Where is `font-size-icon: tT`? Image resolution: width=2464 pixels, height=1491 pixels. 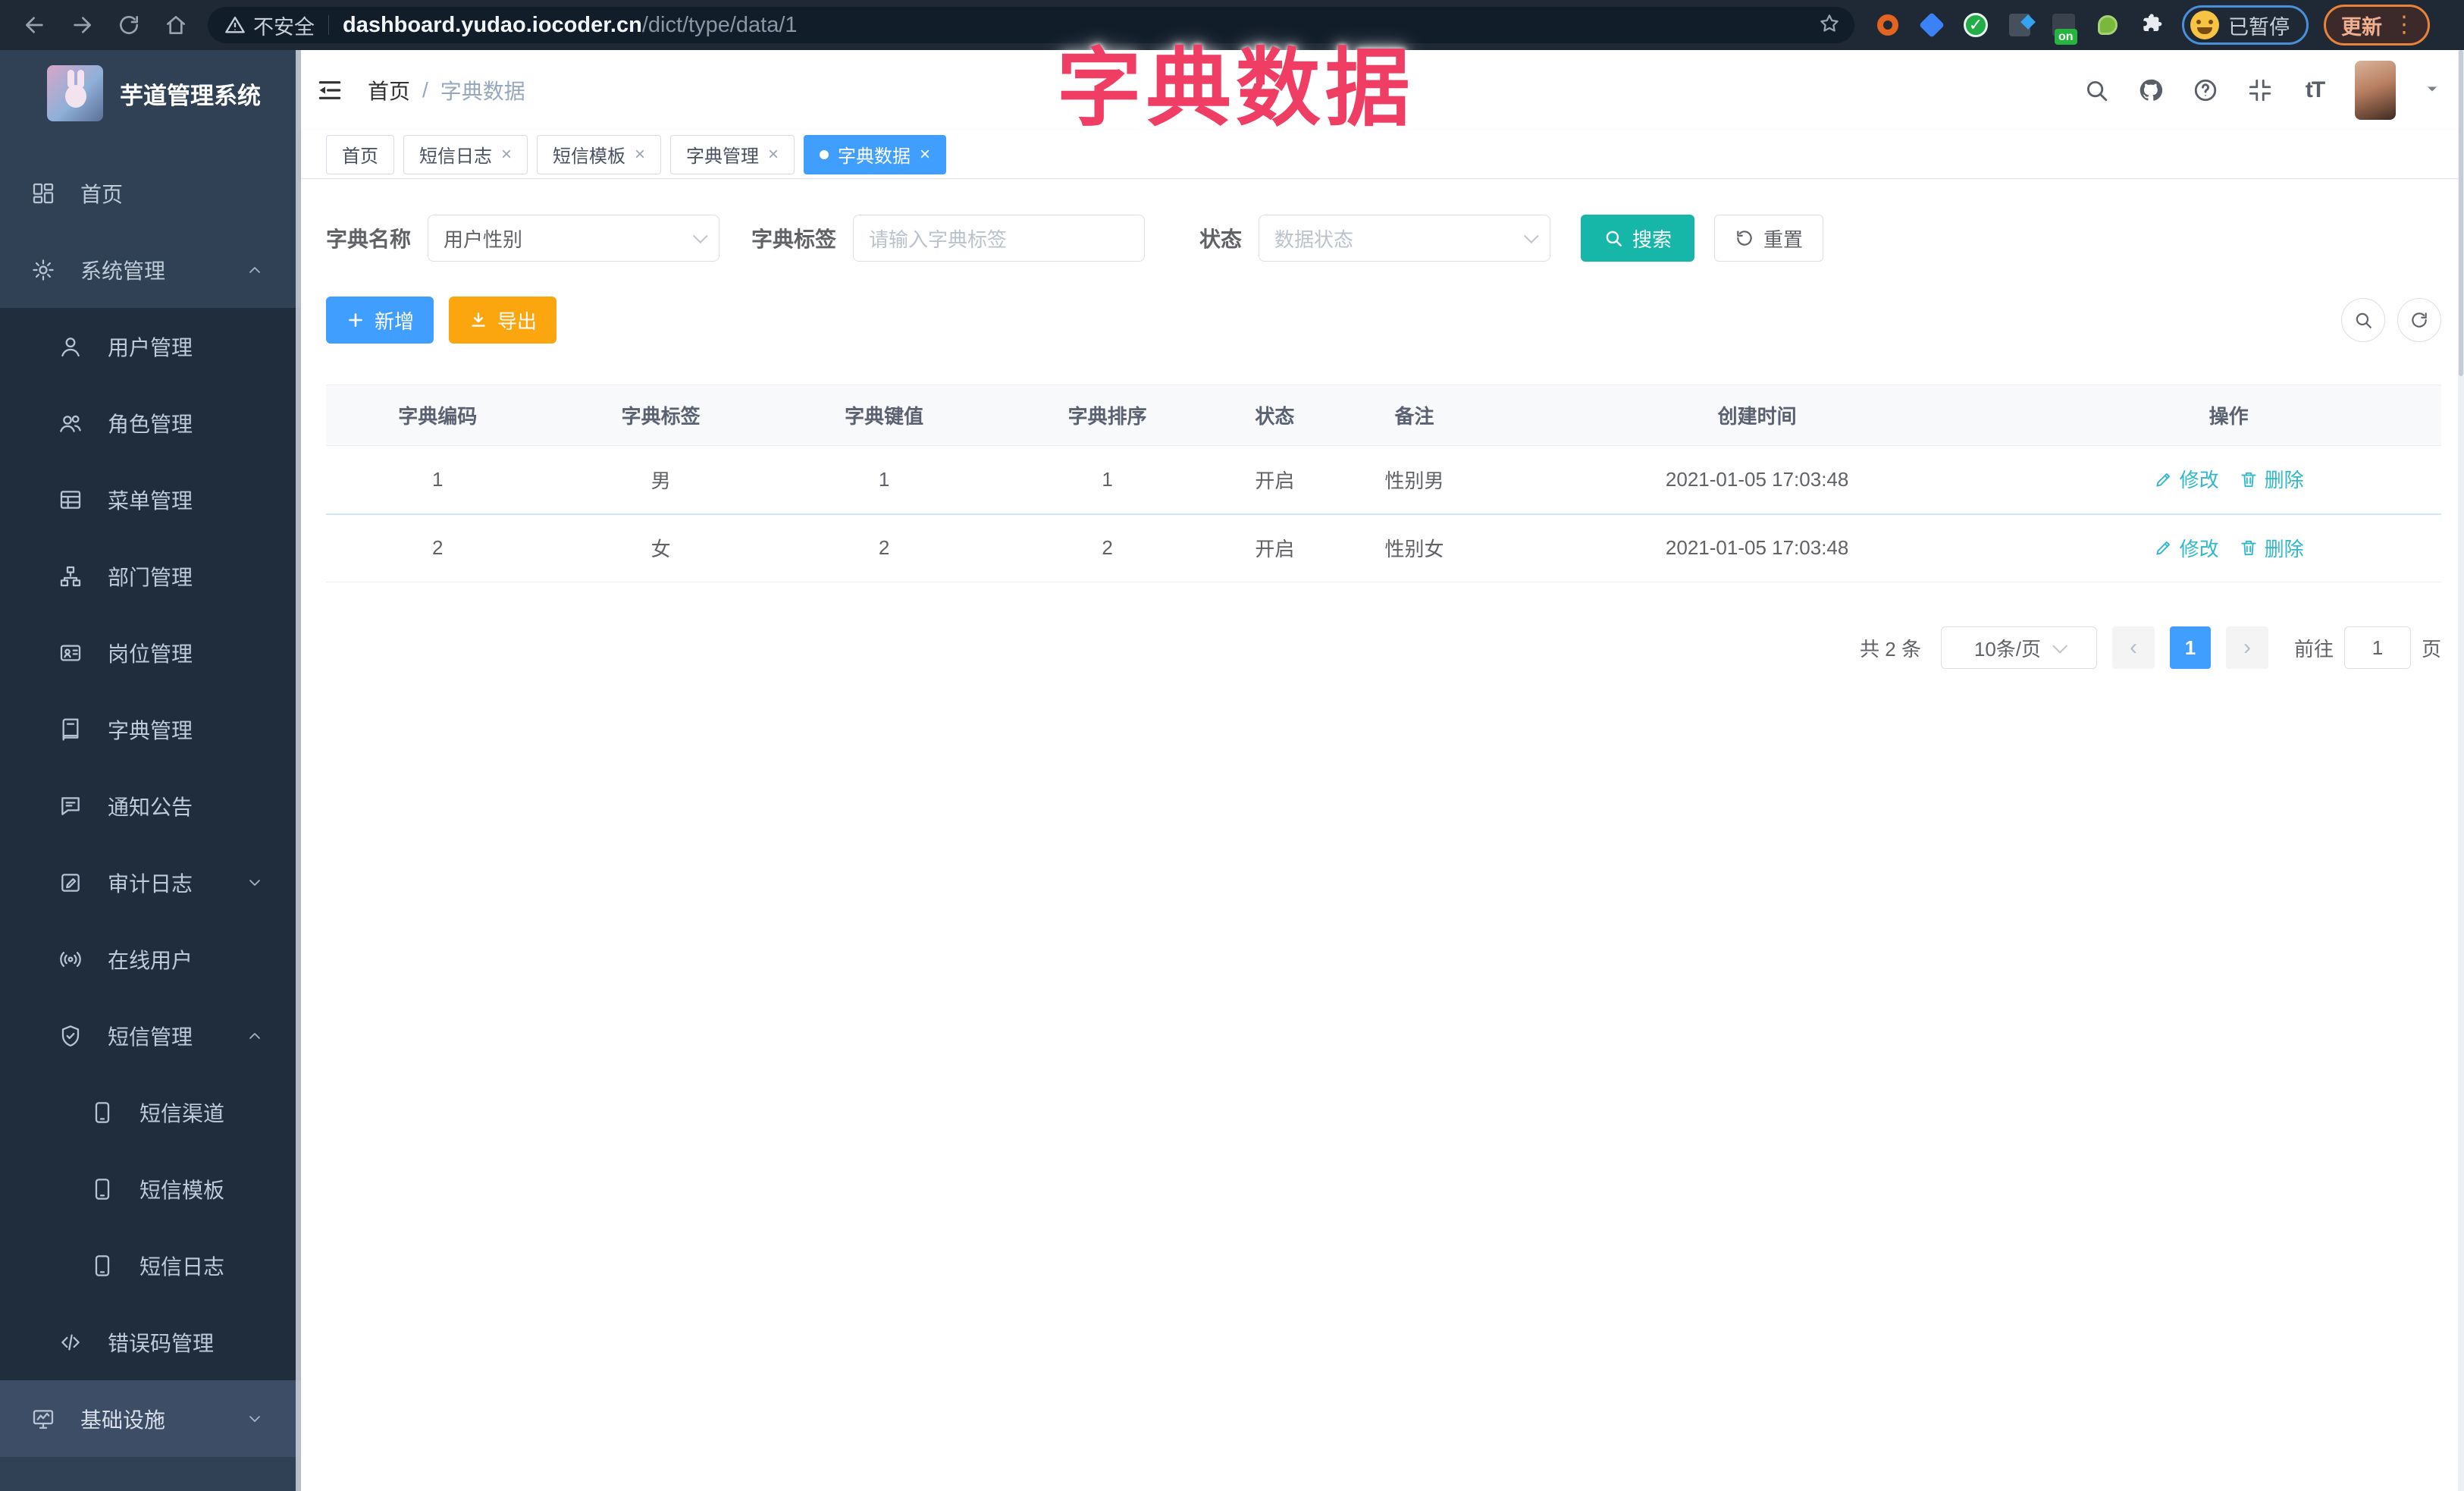
font-size-icon: tT is located at coordinates (2314, 90).